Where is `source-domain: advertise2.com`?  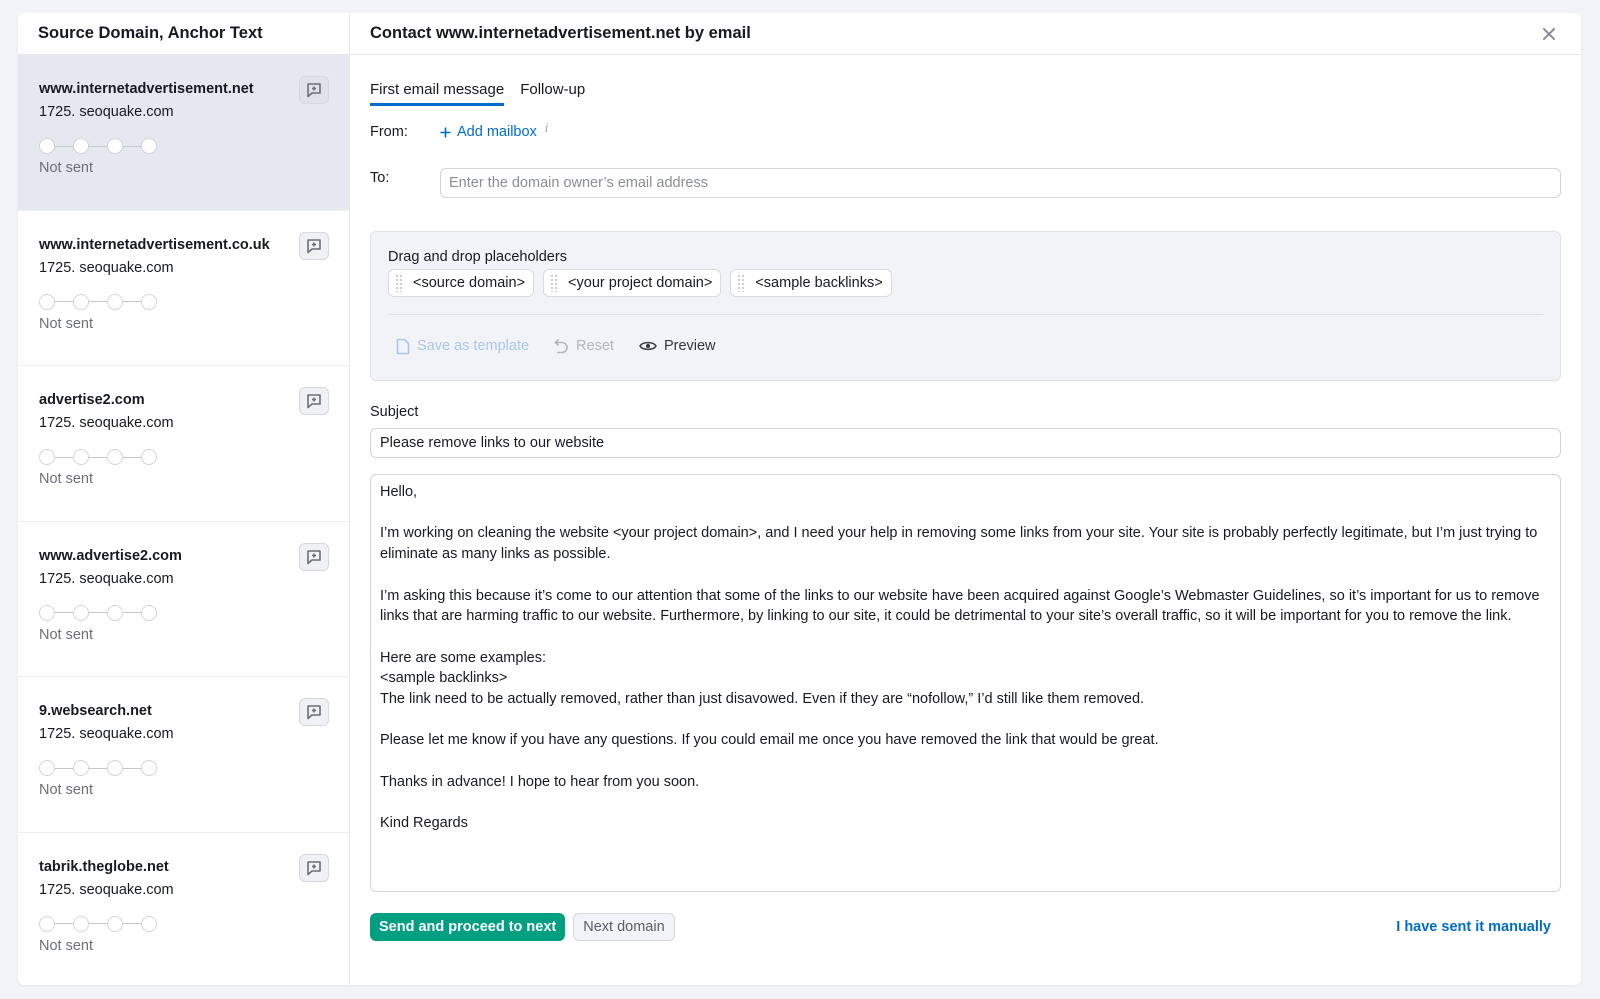 source-domain: advertise2.com is located at coordinates (92, 400).